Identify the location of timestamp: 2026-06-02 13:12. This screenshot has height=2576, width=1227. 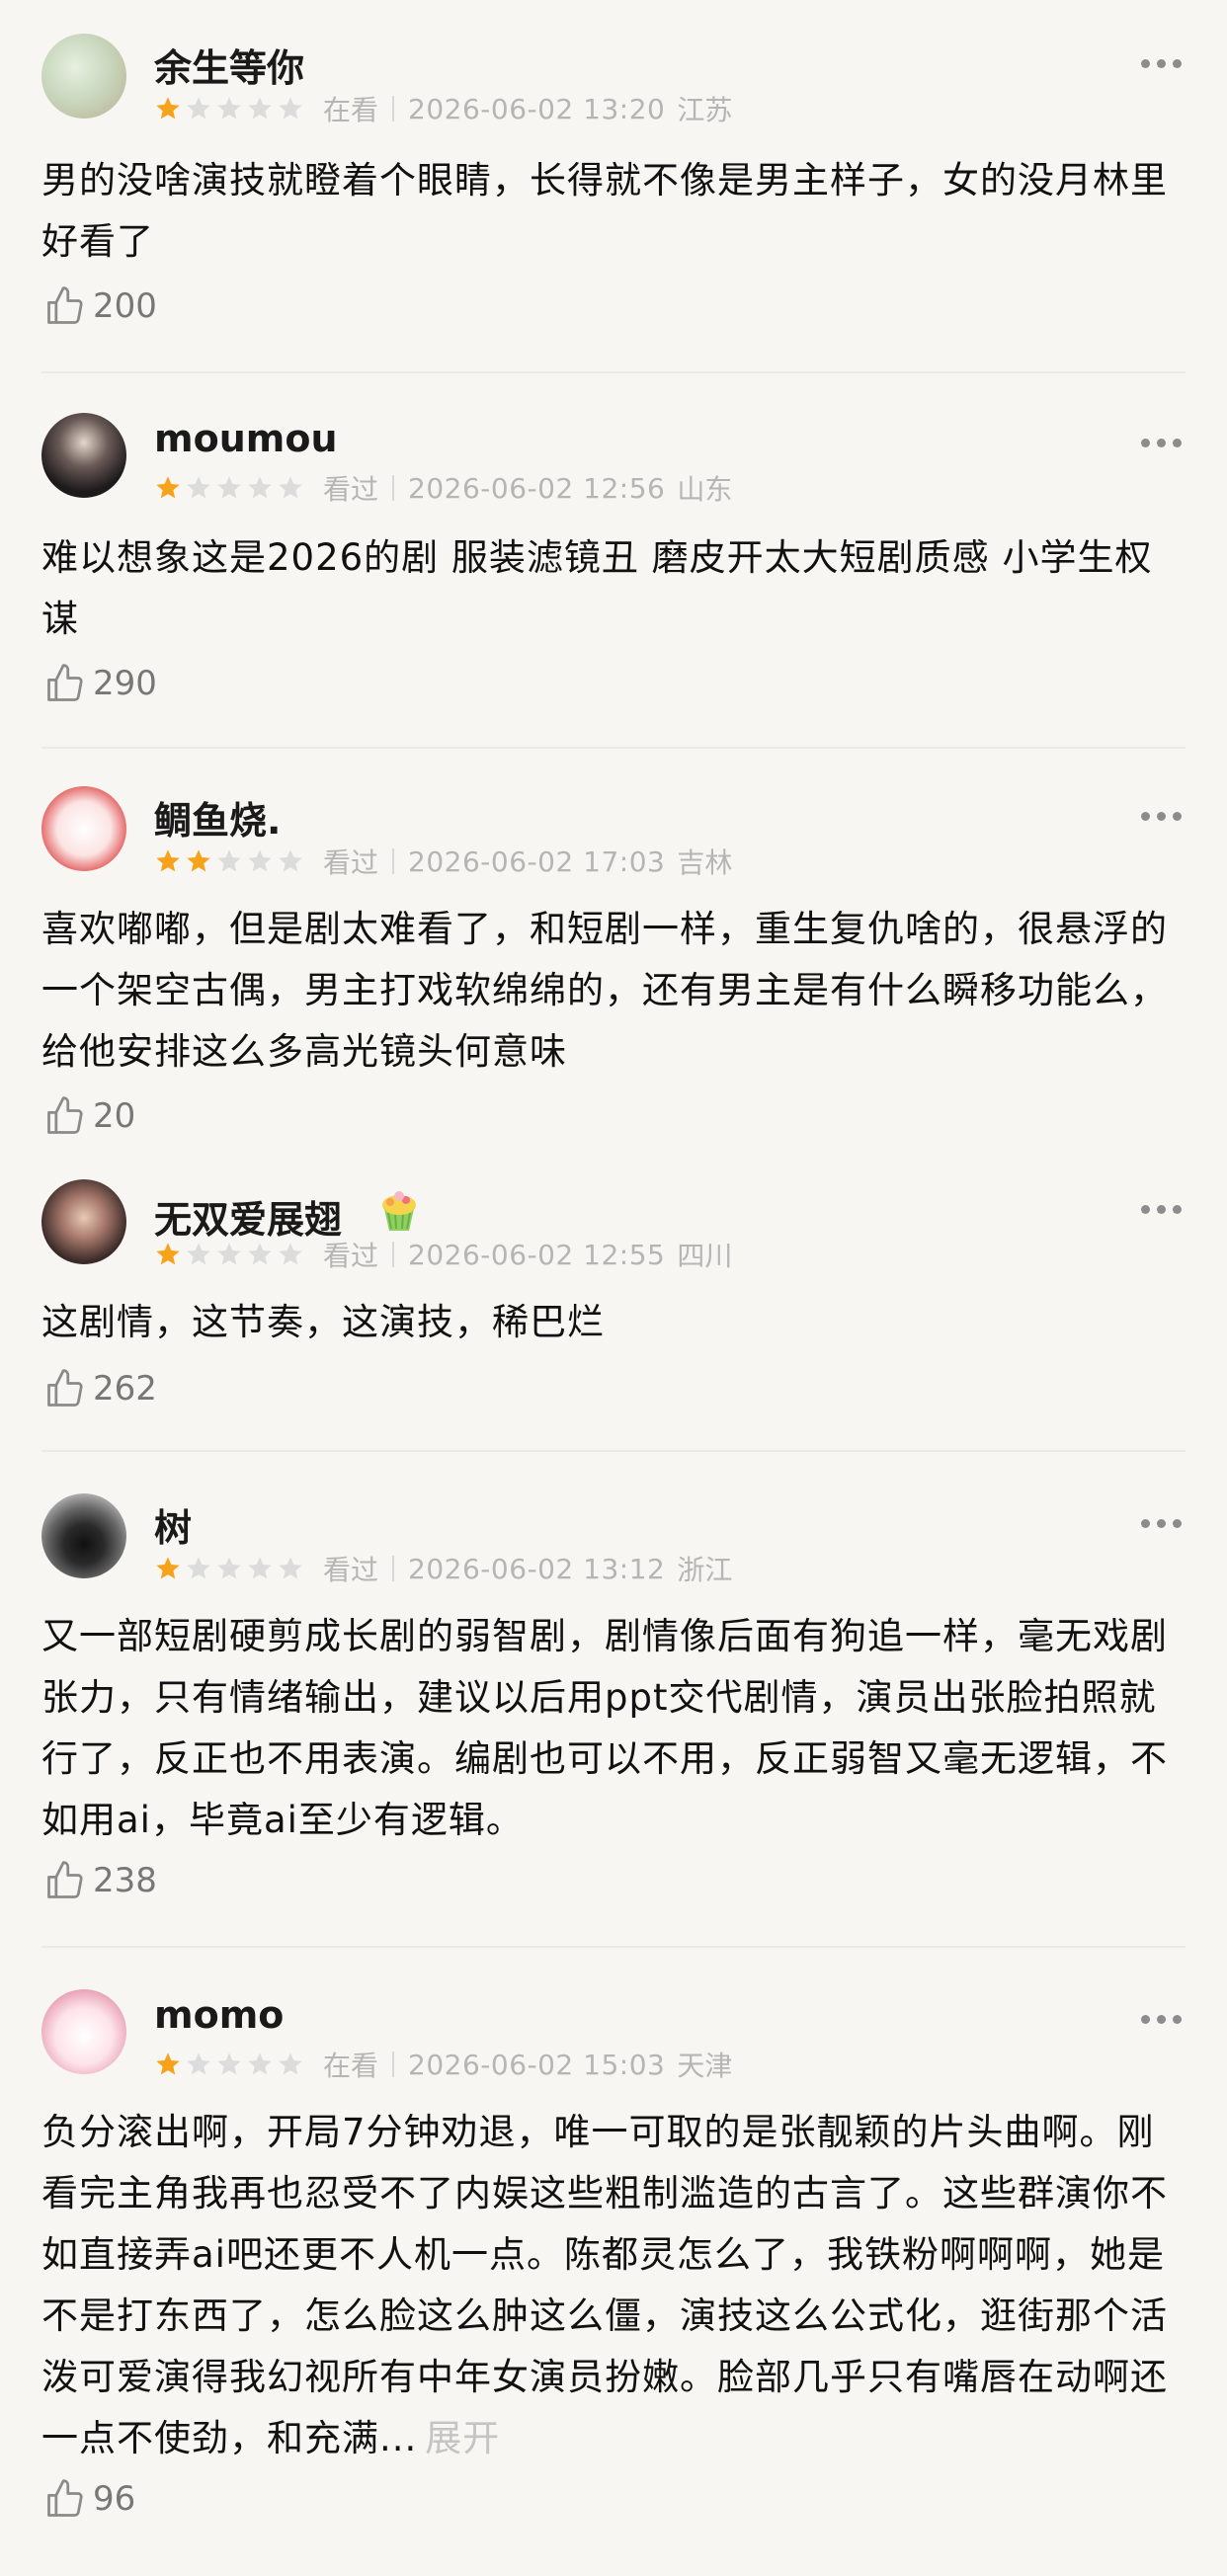
(537, 1568).